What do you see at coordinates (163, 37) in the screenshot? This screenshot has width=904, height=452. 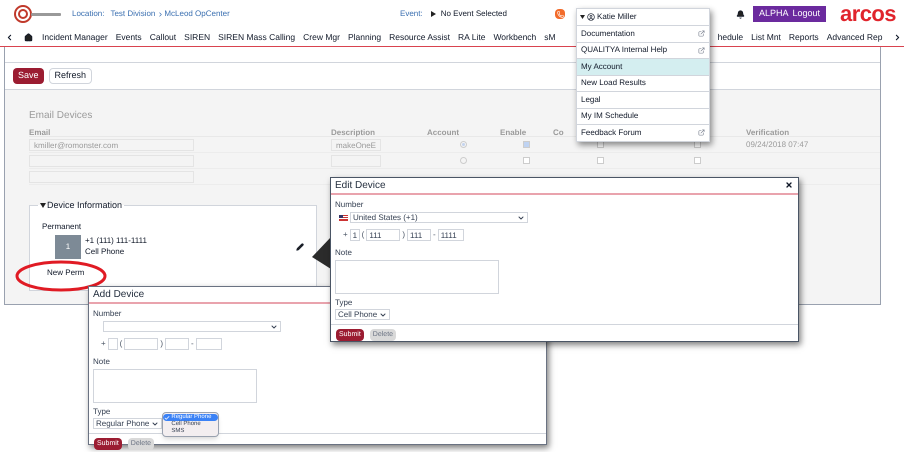 I see `nav-tab: Callout` at bounding box center [163, 37].